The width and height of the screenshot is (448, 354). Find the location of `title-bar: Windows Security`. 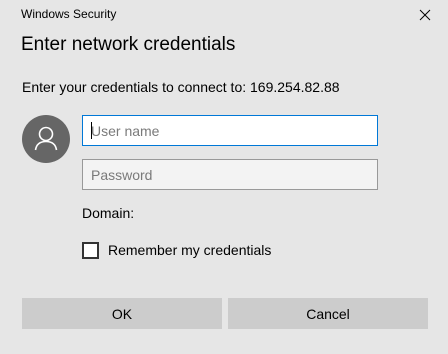

title-bar: Windows Security is located at coordinates (224, 15).